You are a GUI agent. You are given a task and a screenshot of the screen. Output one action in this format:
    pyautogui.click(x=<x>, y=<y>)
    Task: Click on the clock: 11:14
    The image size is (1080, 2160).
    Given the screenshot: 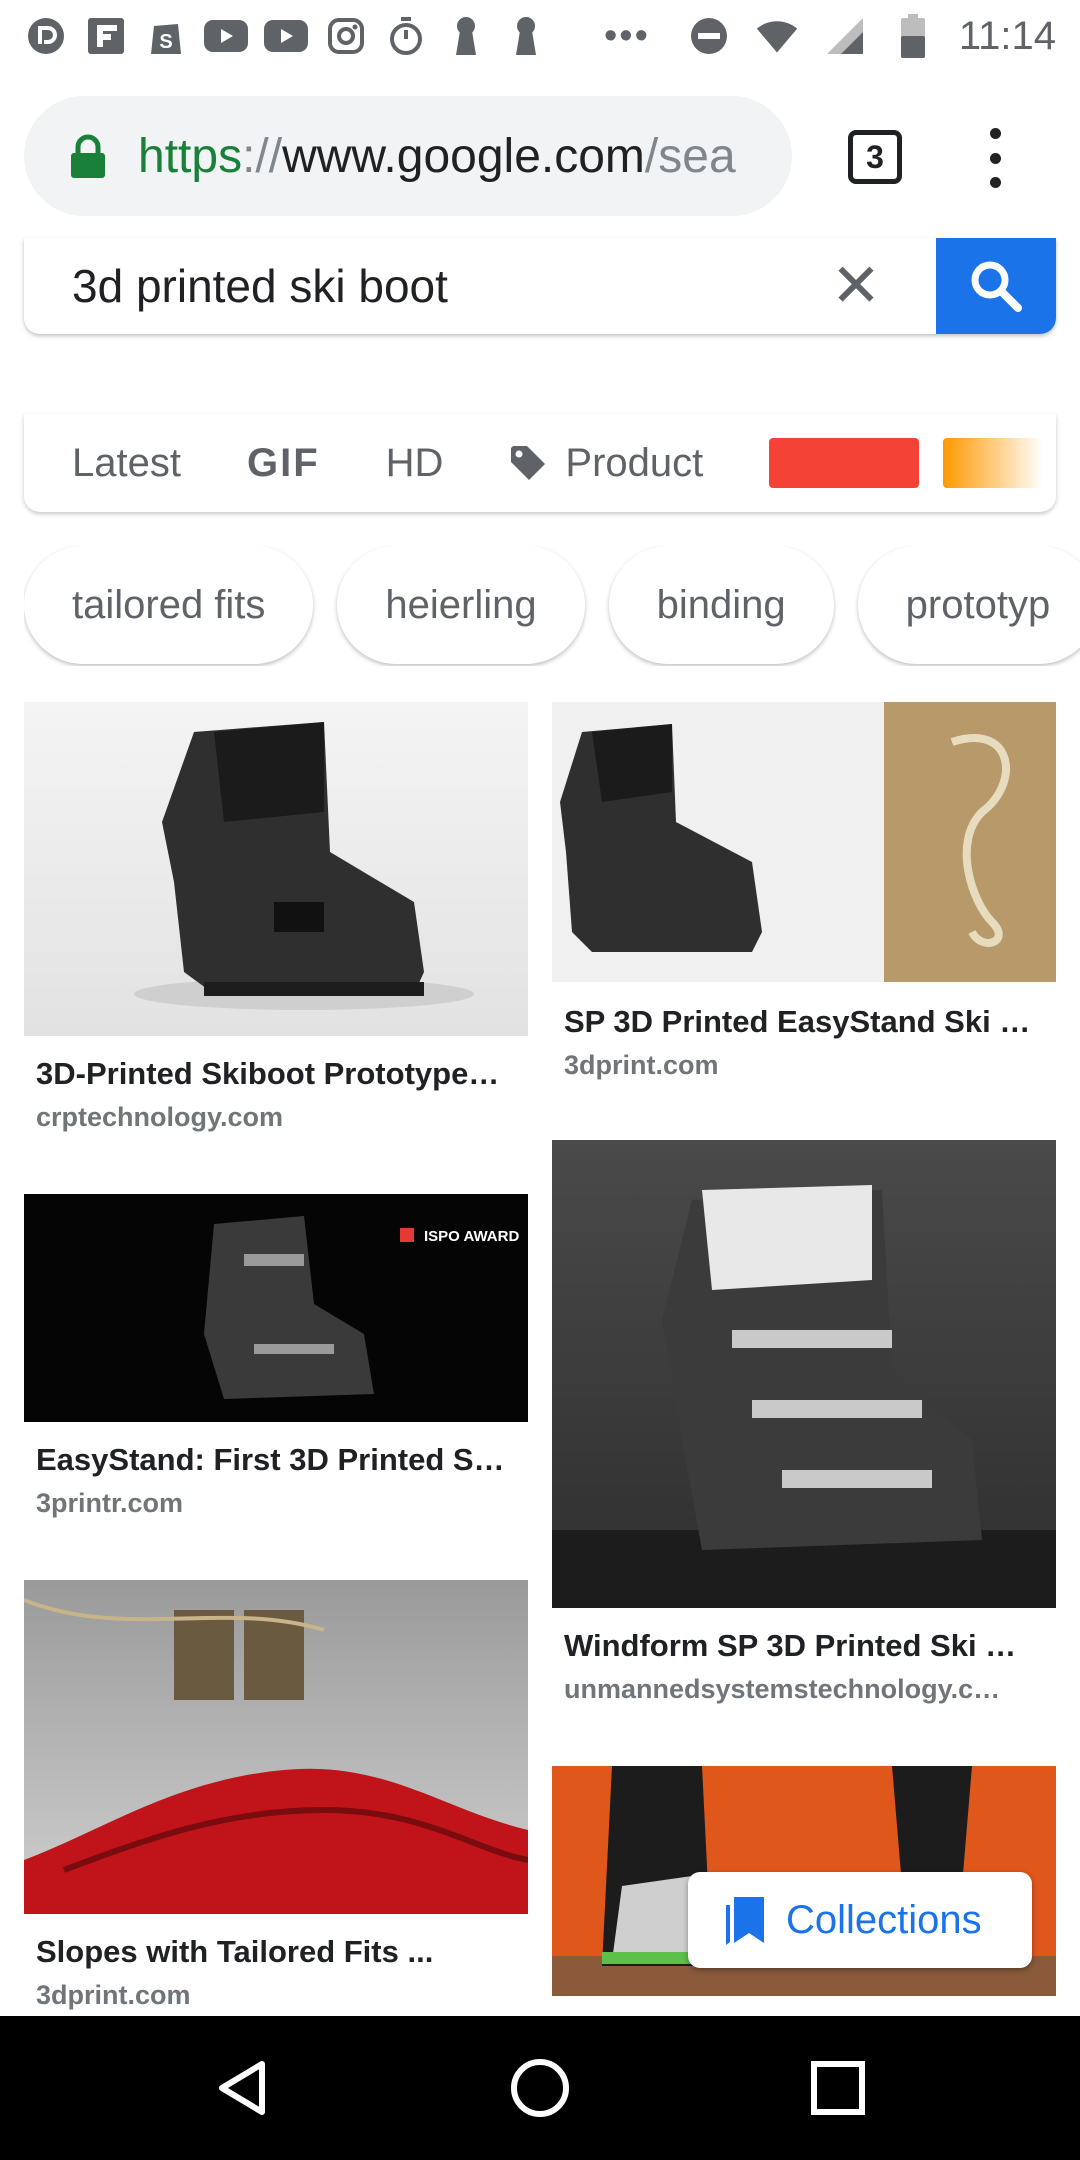 What is the action you would take?
    pyautogui.click(x=1007, y=35)
    